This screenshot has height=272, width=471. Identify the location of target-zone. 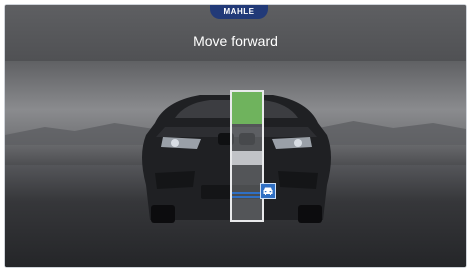
(247, 108).